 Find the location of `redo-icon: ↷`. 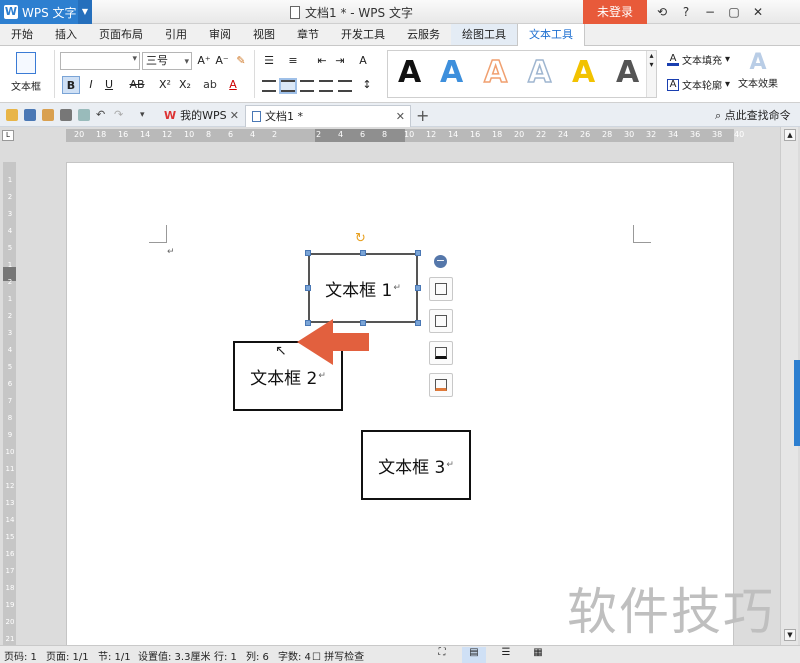

redo-icon: ↷ is located at coordinates (120, 115).